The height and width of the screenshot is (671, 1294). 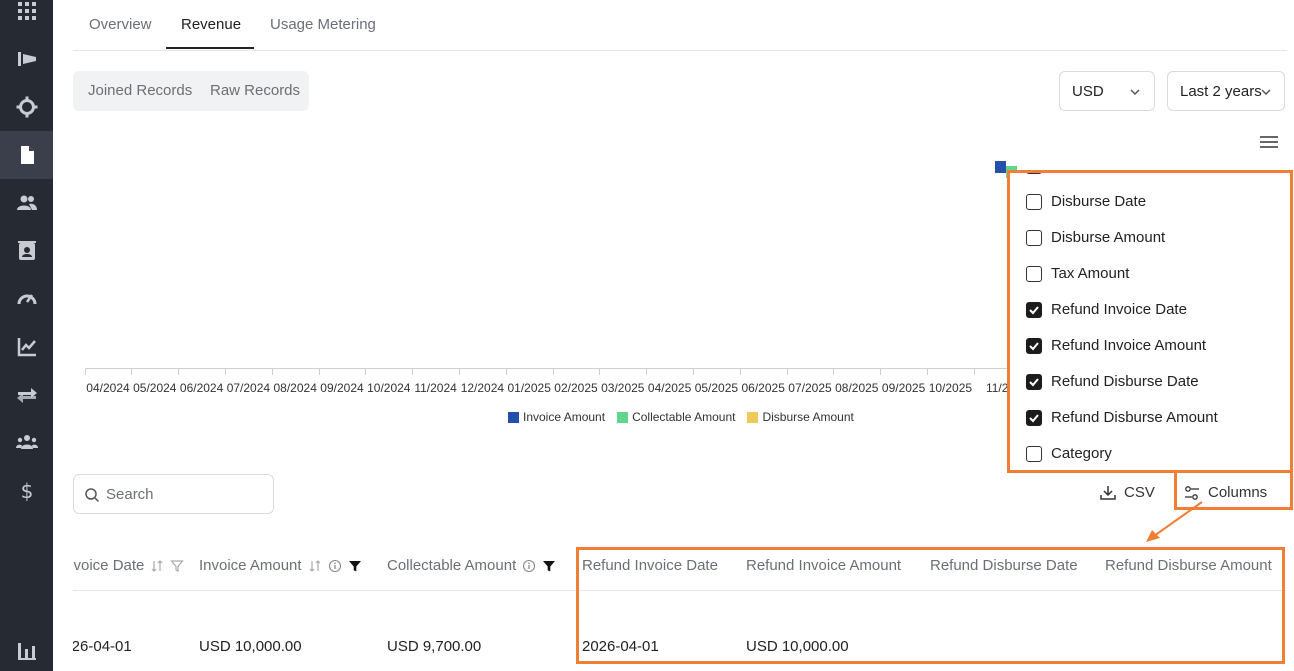 I want to click on users-icon, so click(x=26, y=203).